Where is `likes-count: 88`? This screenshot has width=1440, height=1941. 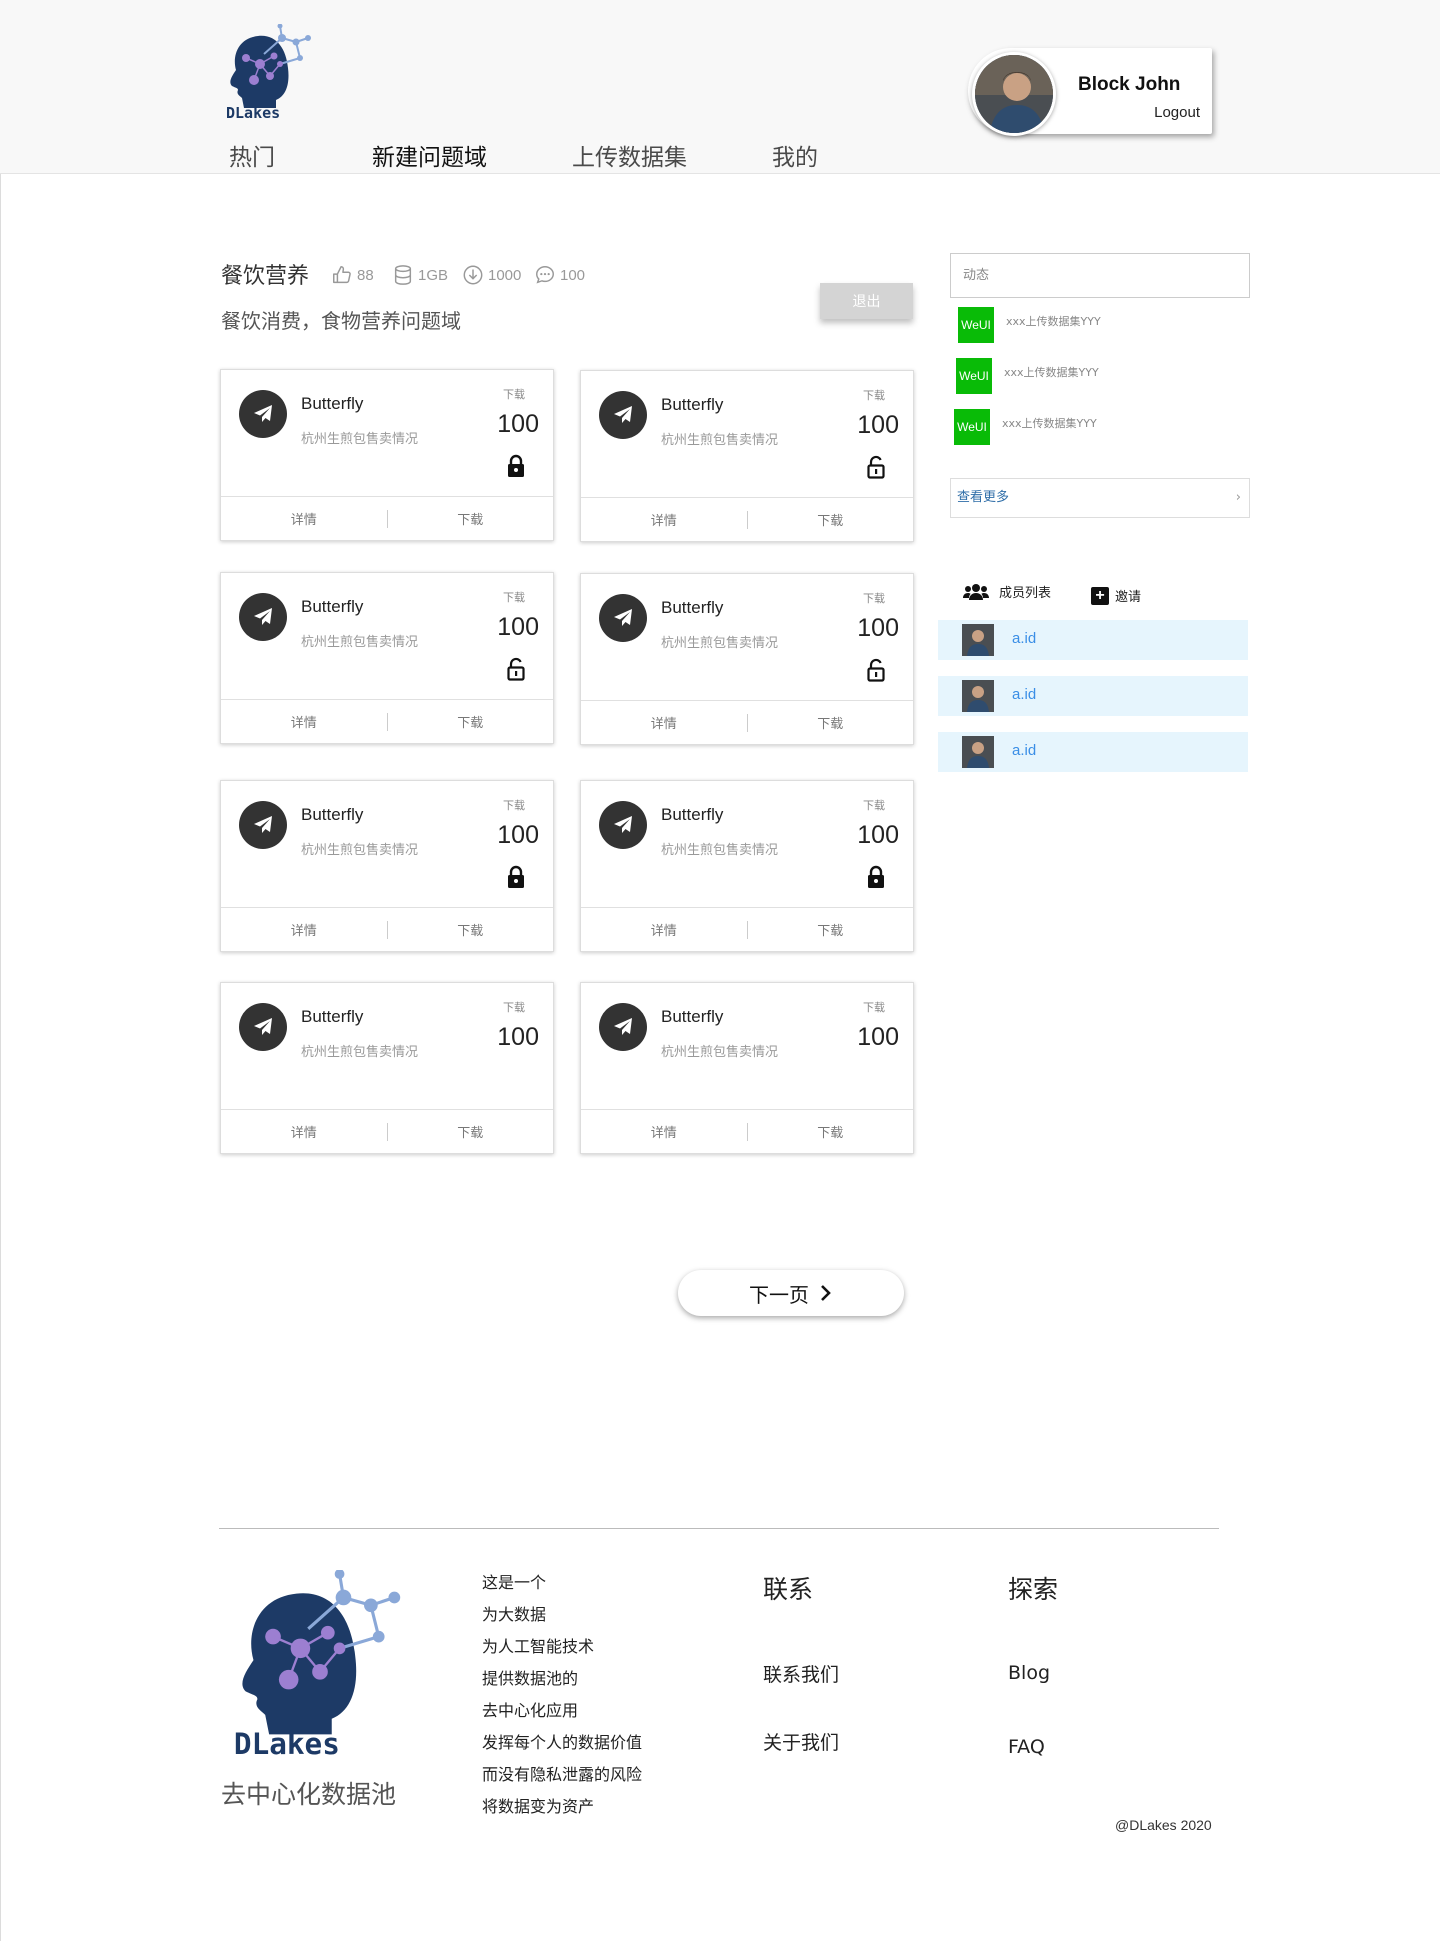
likes-count: 88 is located at coordinates (365, 275).